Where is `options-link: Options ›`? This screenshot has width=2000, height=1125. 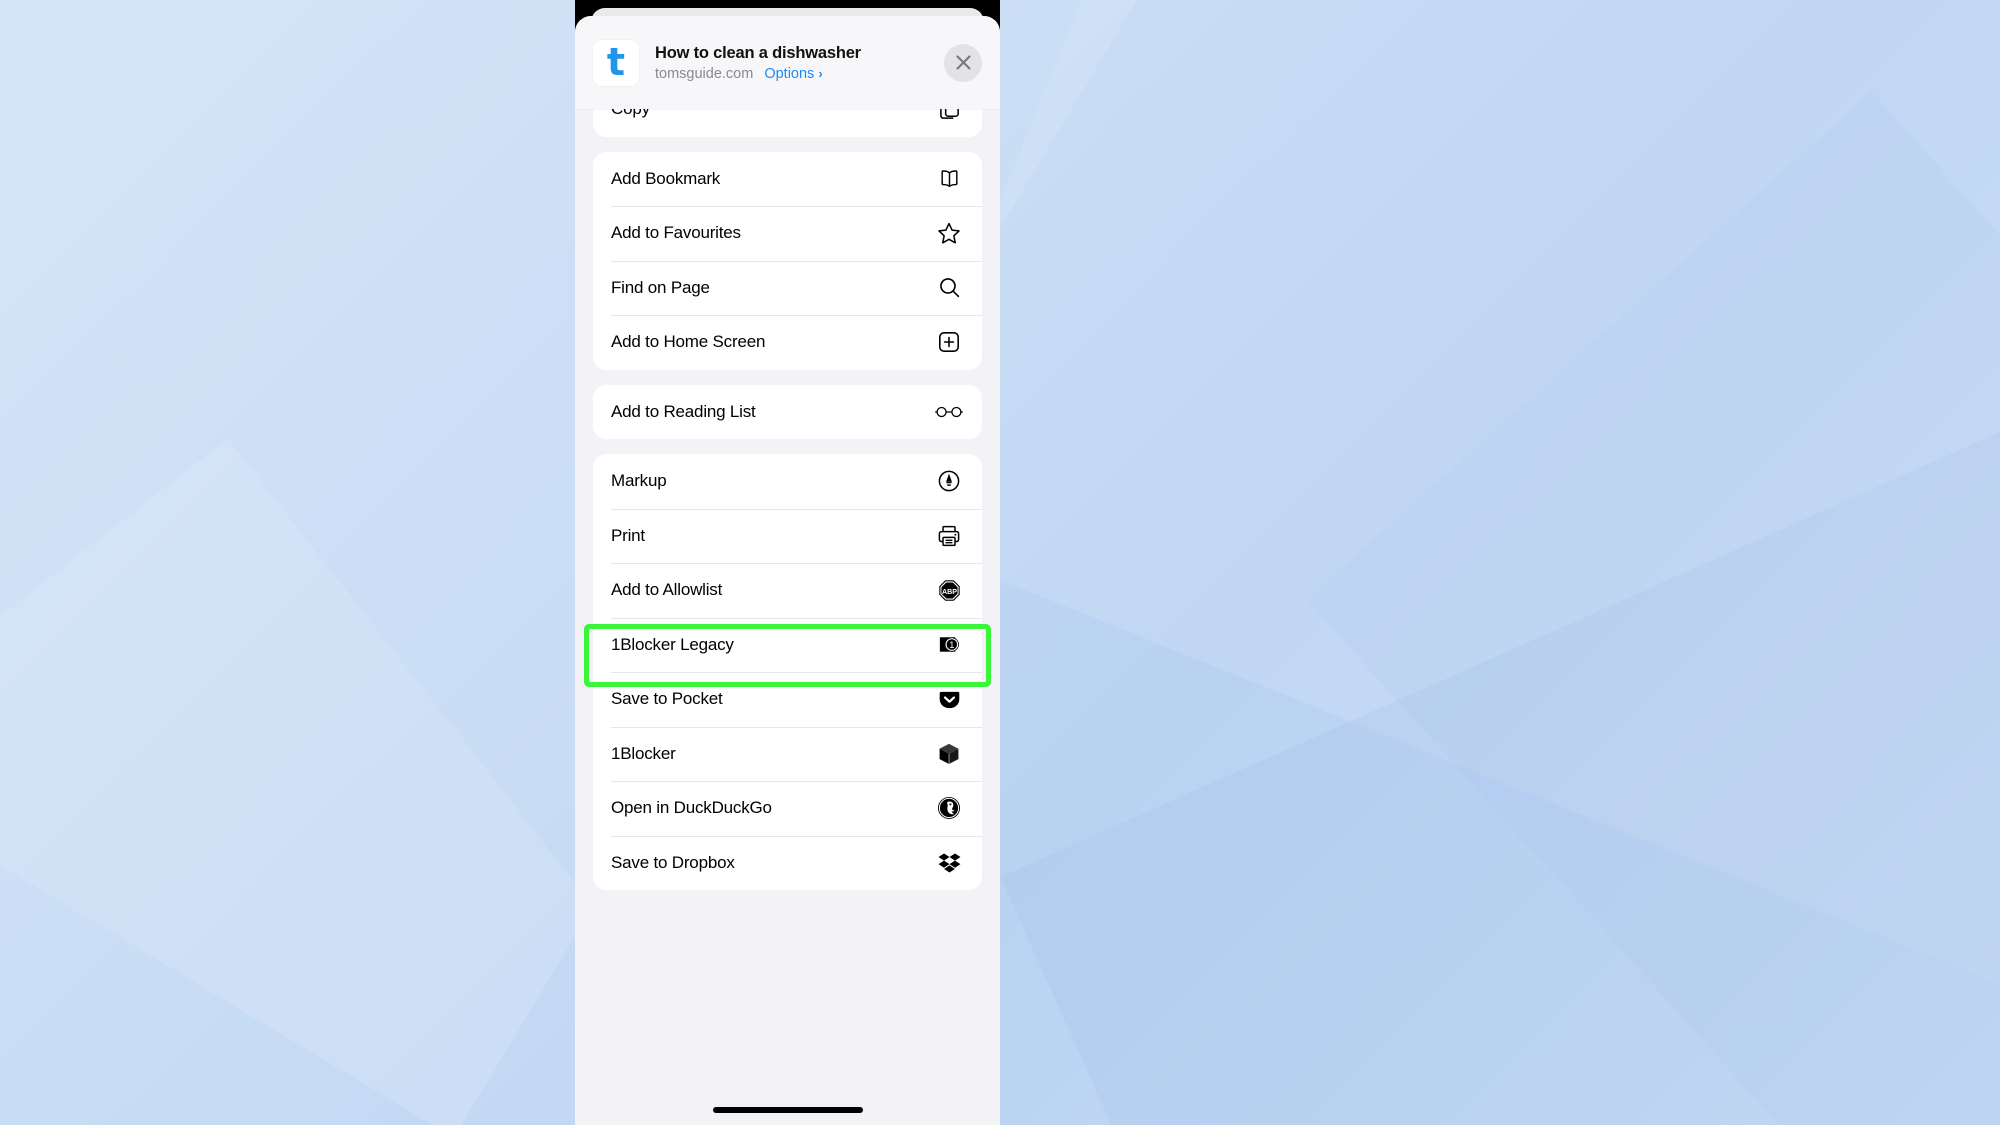
options-link: Options › is located at coordinates (793, 74).